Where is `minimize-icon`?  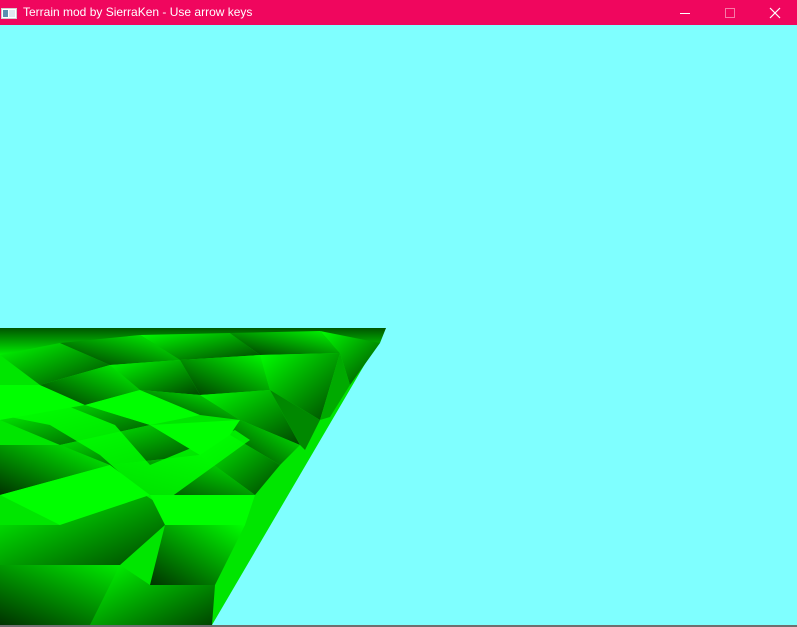 minimize-icon is located at coordinates (684, 13).